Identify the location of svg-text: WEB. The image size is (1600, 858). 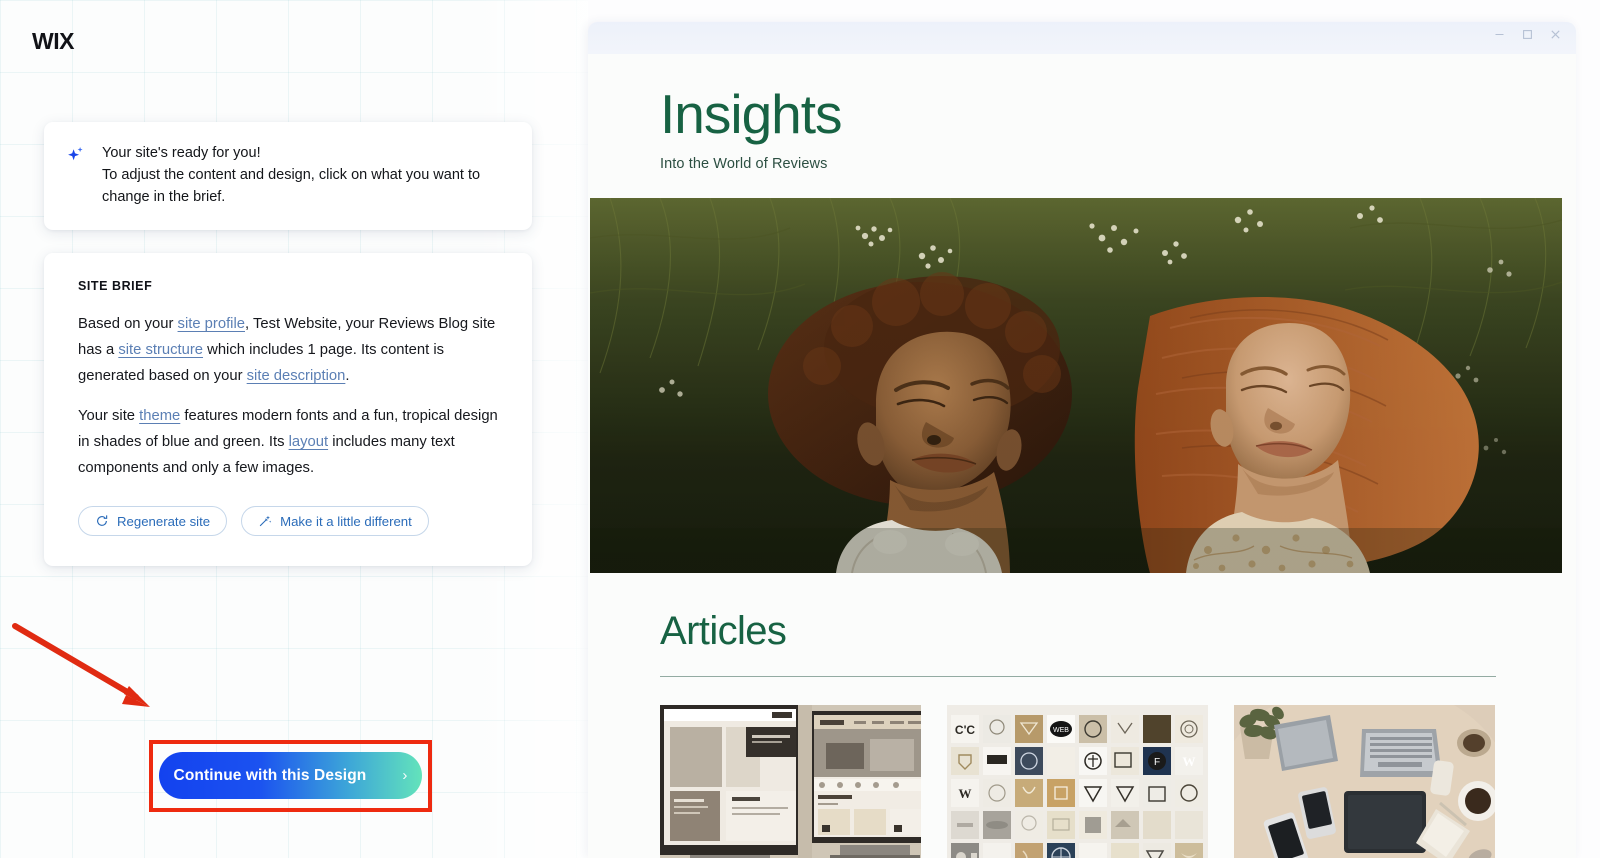
(1061, 730).